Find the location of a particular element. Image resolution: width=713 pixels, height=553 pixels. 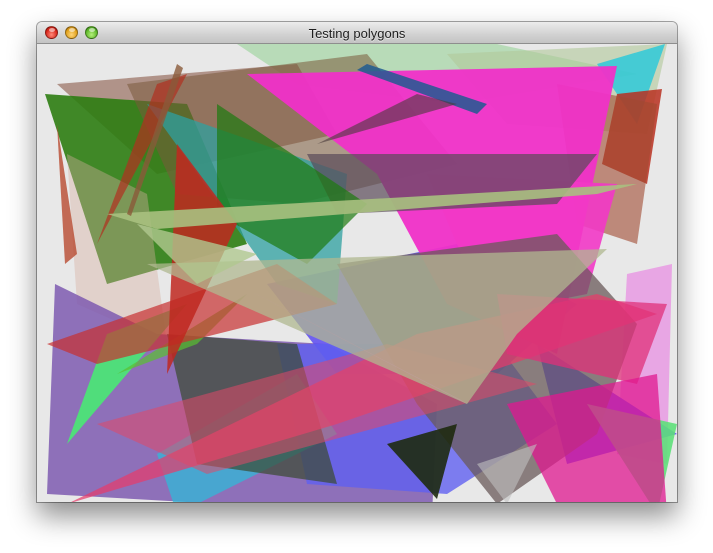

window-title: Testing polygons is located at coordinates (357, 33).